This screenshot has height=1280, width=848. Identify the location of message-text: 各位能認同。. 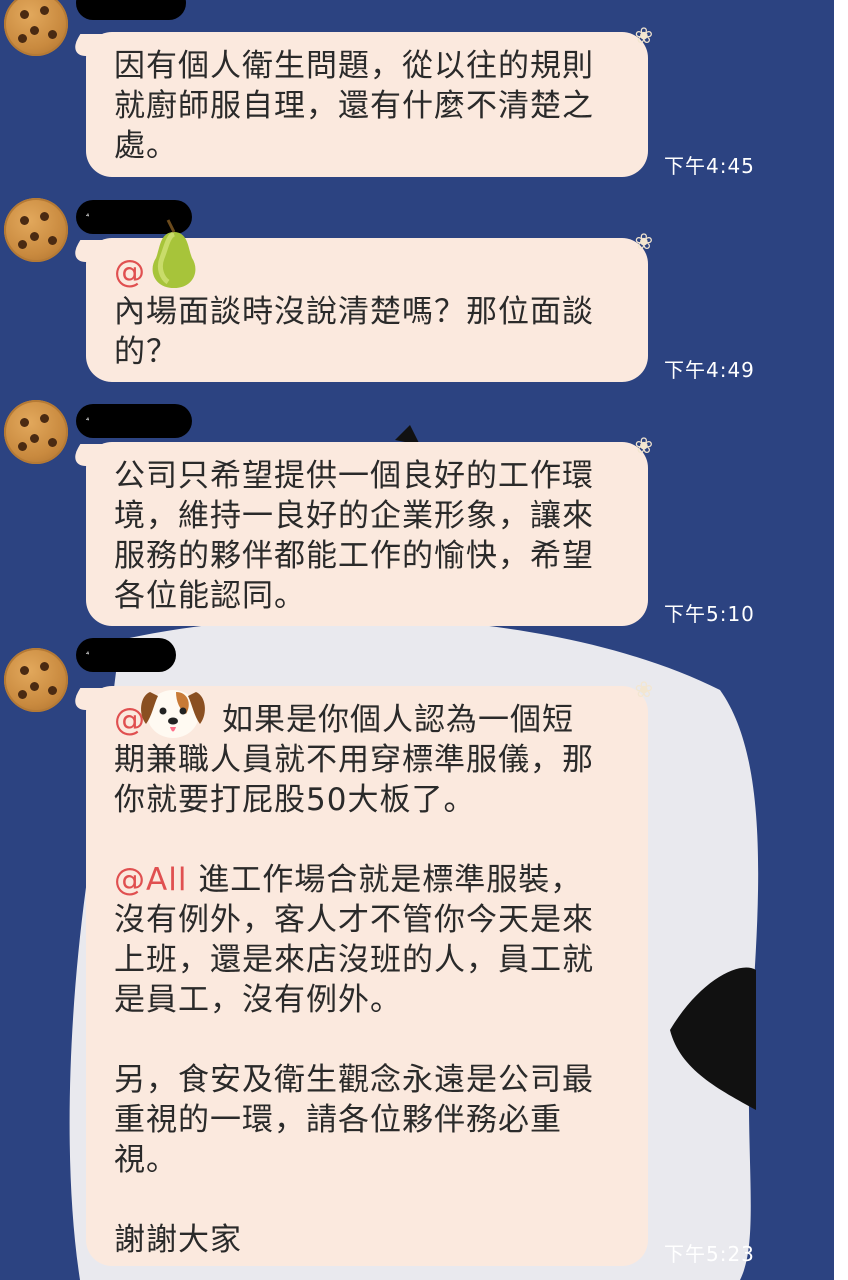
(210, 596).